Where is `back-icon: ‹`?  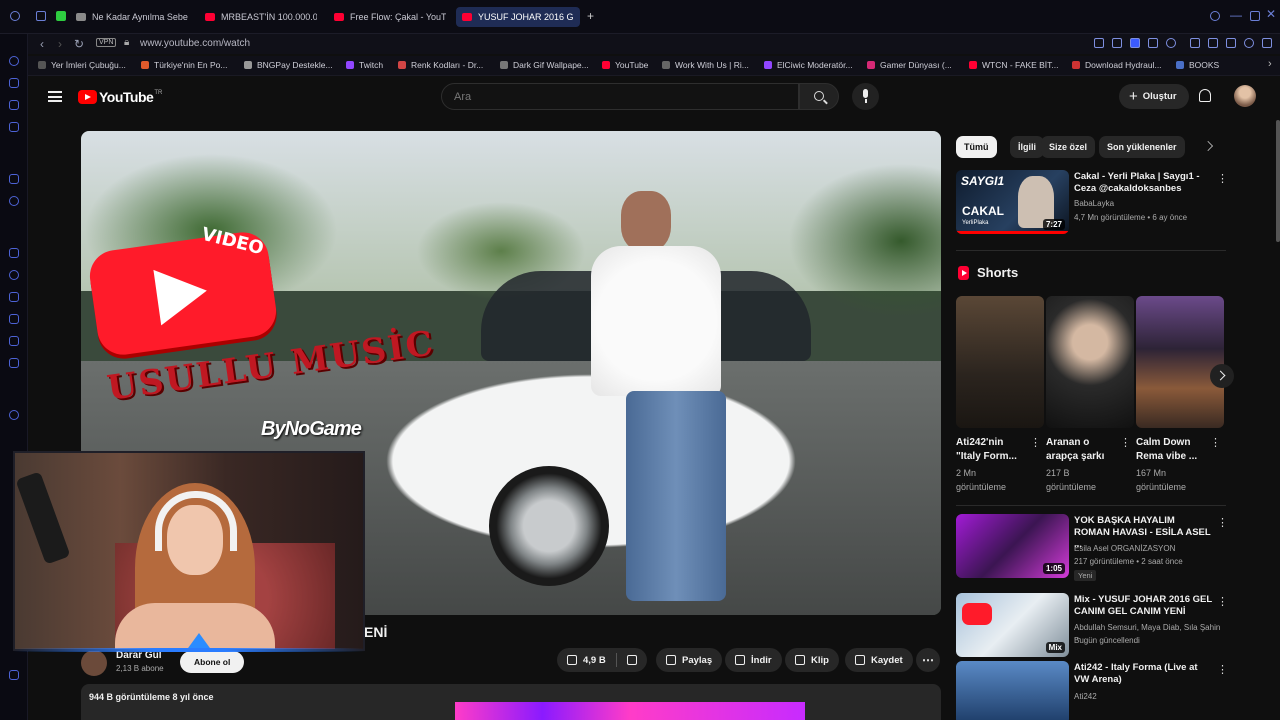
back-icon: ‹ is located at coordinates (42, 44).